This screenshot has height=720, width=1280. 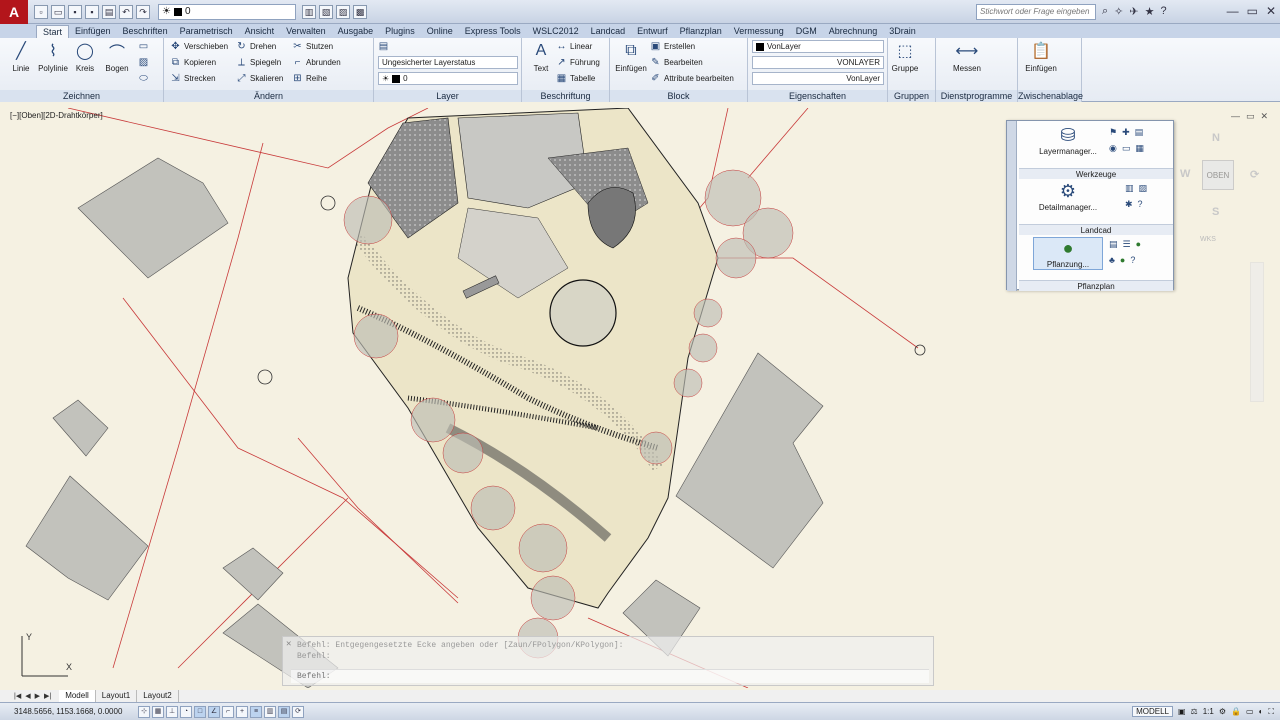 I want to click on tool-drehen: ↻ Drehen, so click(x=256, y=47).